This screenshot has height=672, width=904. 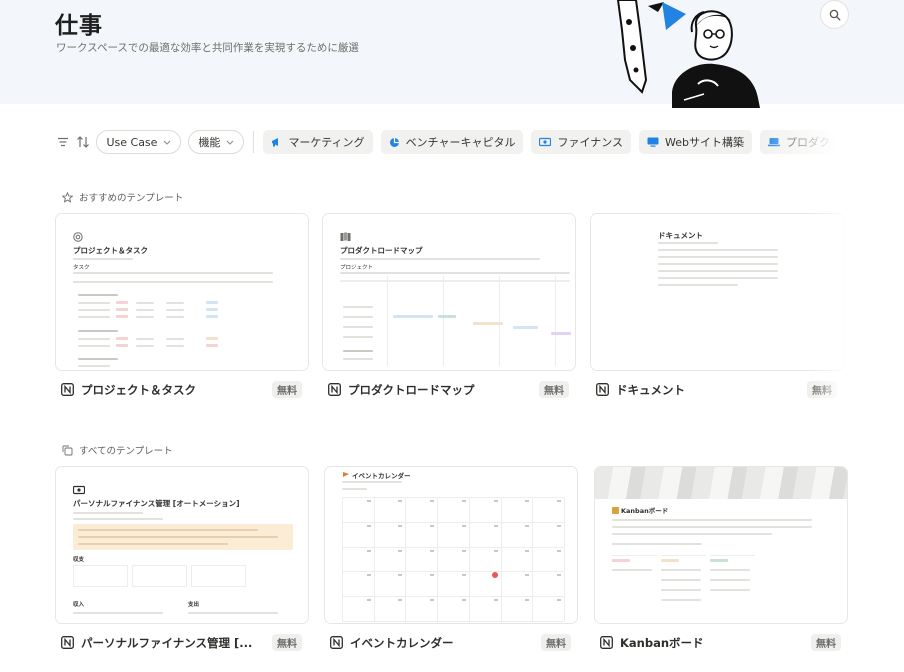 I want to click on template-card-documents: ドキュメント ドキュメント 無料, so click(x=717, y=306).